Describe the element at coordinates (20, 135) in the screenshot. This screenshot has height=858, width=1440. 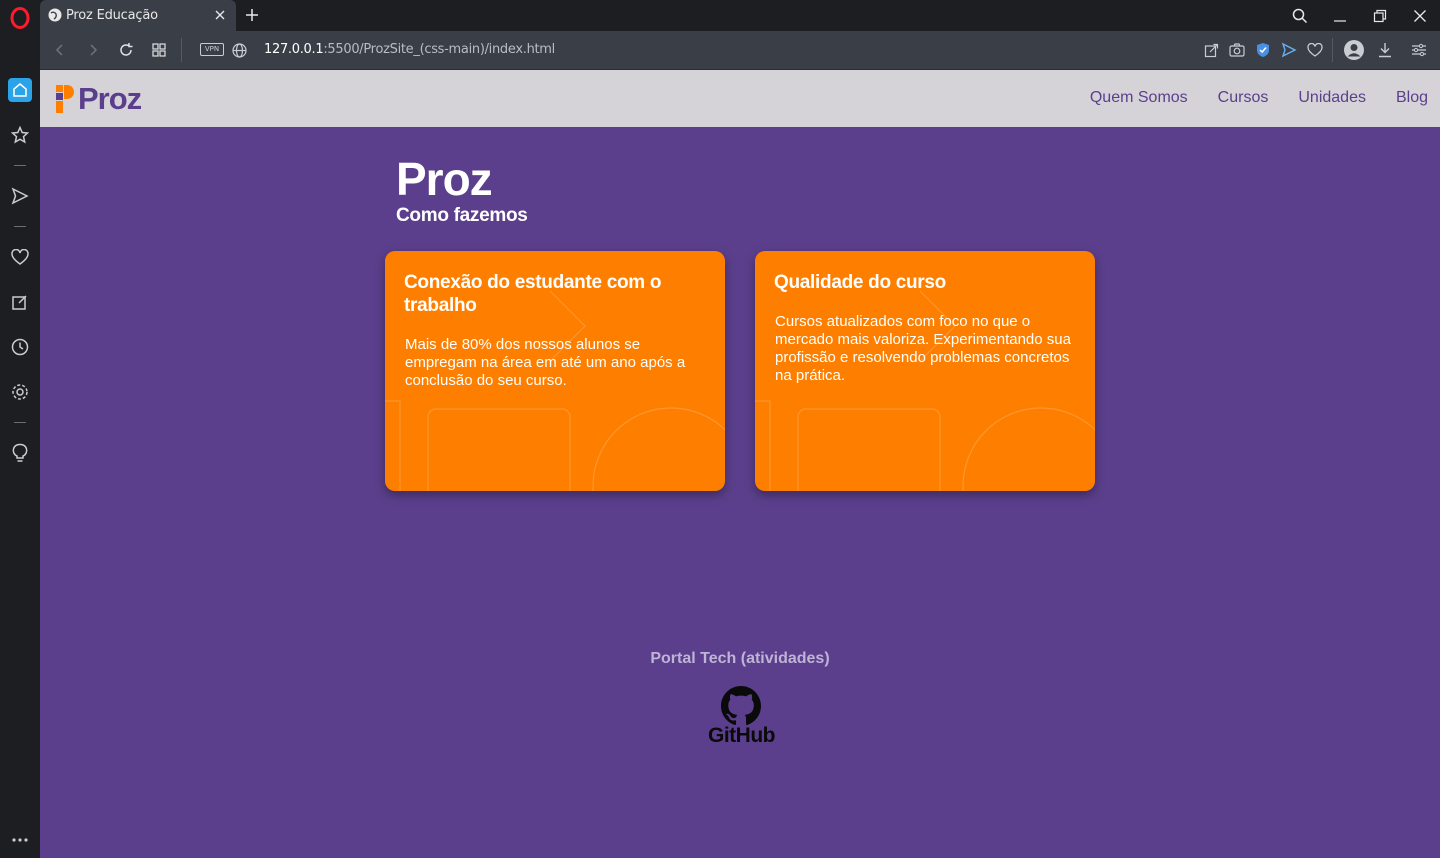
I see `star-icon` at that location.